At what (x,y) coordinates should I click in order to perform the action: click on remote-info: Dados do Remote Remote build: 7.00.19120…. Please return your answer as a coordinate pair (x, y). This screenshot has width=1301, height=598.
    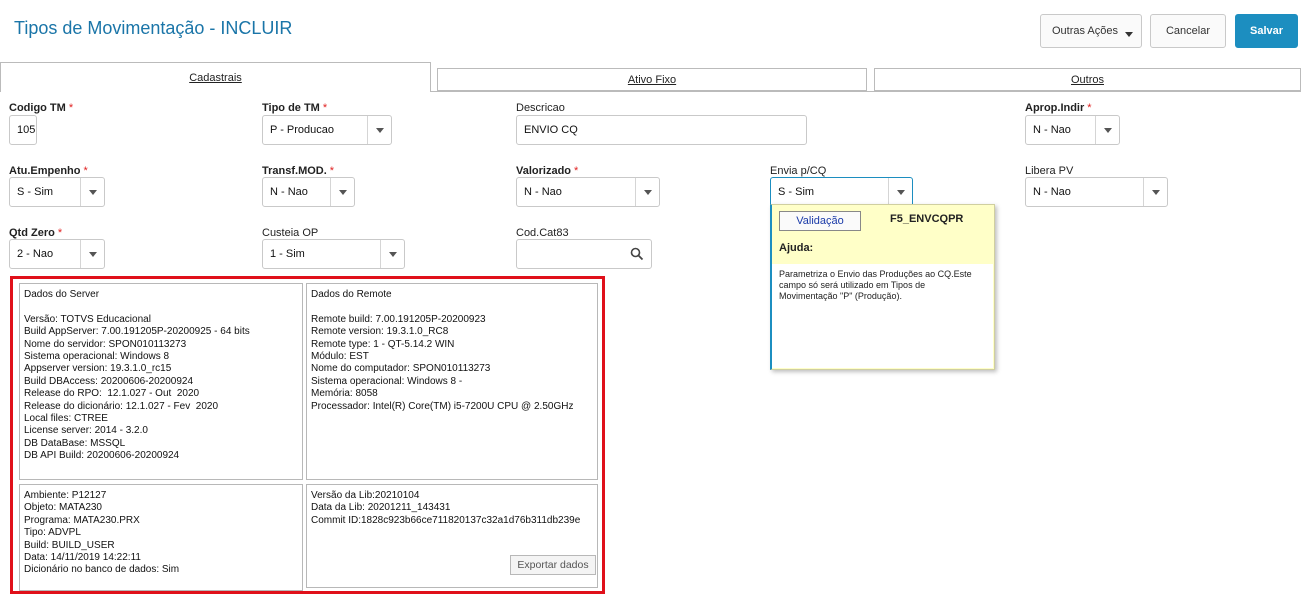
    Looking at the image, I should click on (452, 381).